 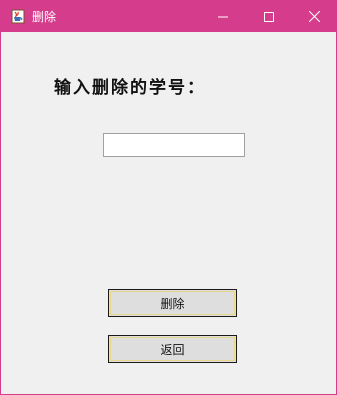 I want to click on close-icon, so click(x=314, y=16).